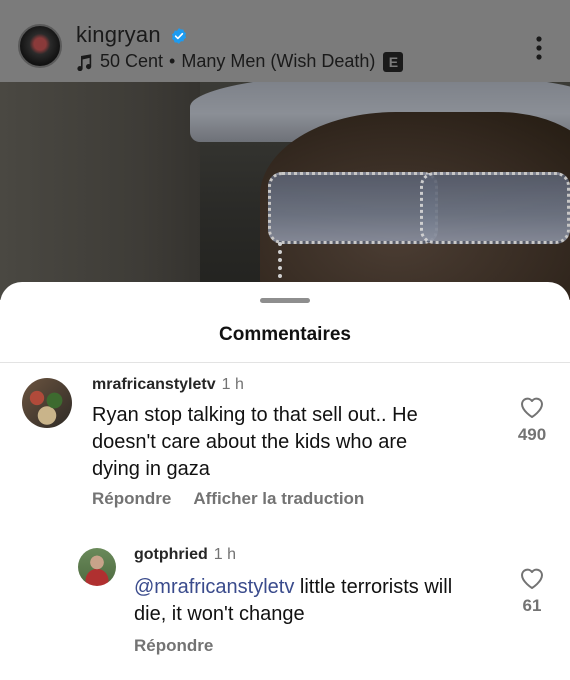 Image resolution: width=570 pixels, height=680 pixels. What do you see at coordinates (219, 614) in the screenshot?
I see `comment-text-line: die, it won't change` at bounding box center [219, 614].